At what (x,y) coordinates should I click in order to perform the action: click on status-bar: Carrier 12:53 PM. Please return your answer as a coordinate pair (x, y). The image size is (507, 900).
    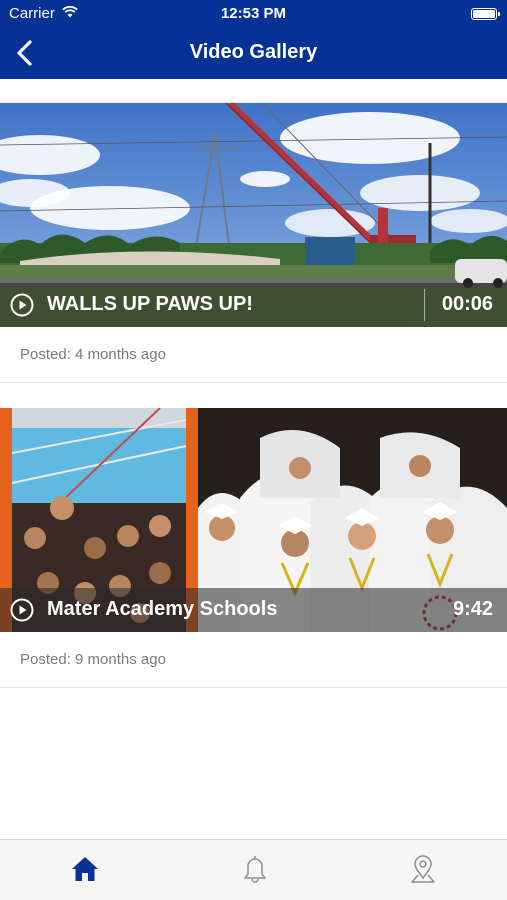
    Looking at the image, I should click on (253, 14).